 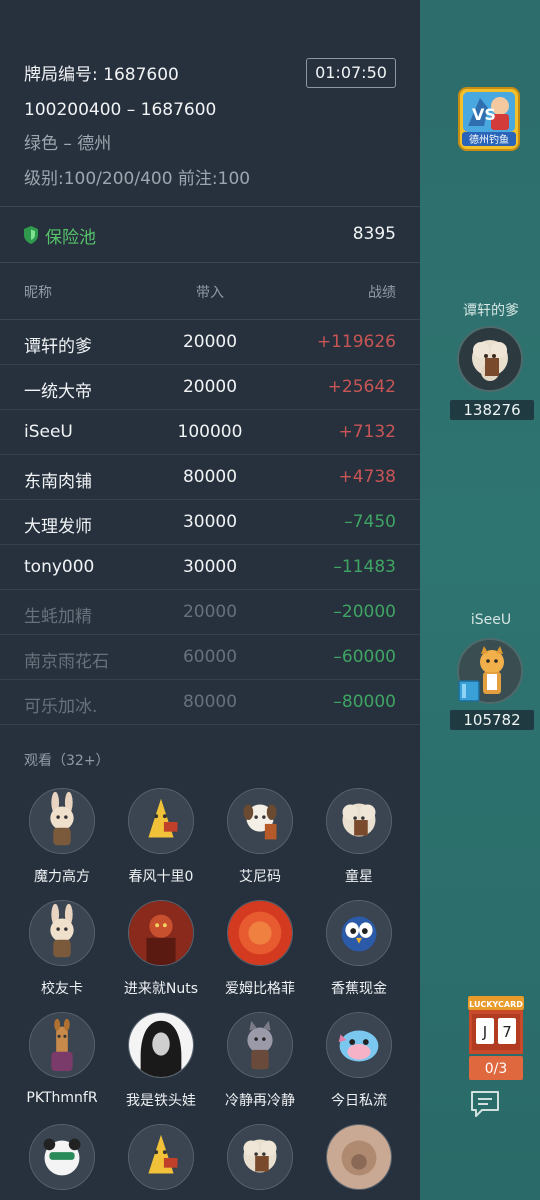 I want to click on player-result: –60000, so click(x=364, y=657).